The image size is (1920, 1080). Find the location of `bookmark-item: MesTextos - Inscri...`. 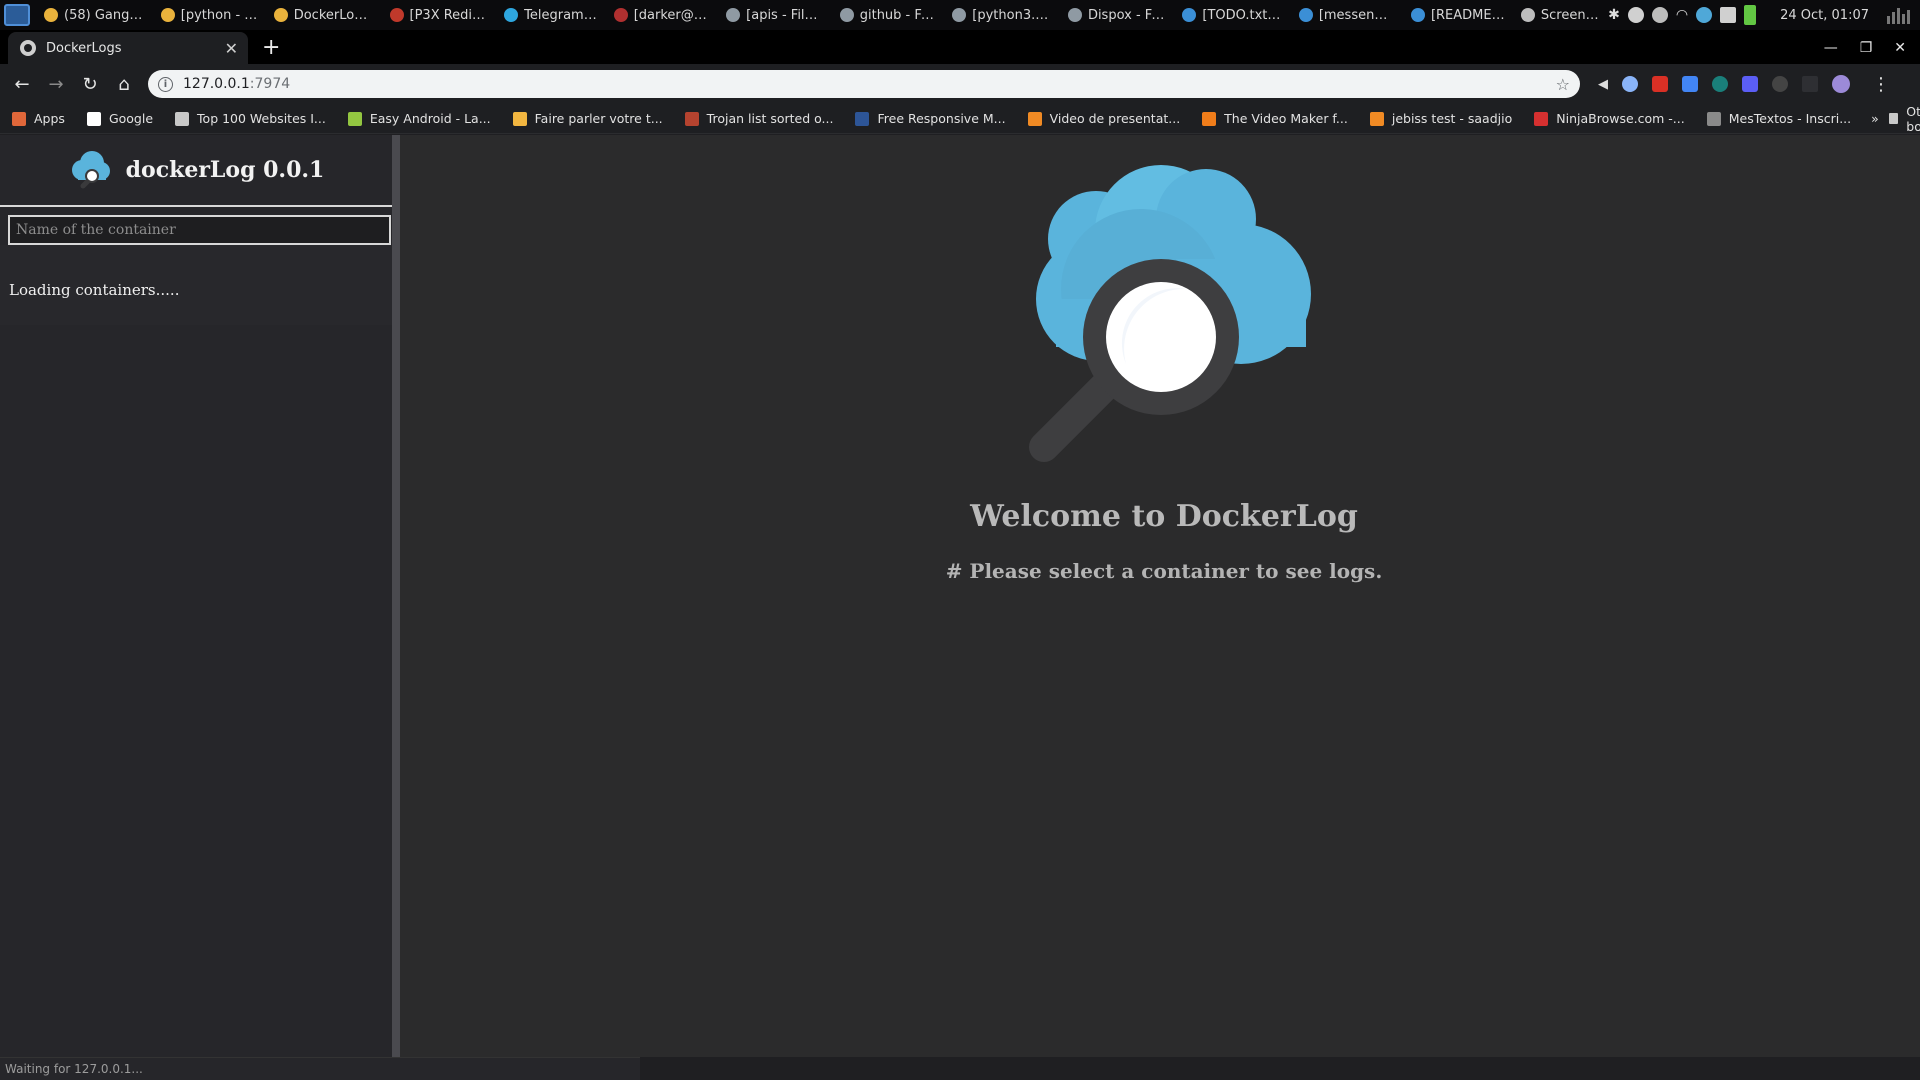

bookmark-item: MesTextos - Inscri... is located at coordinates (1778, 118).